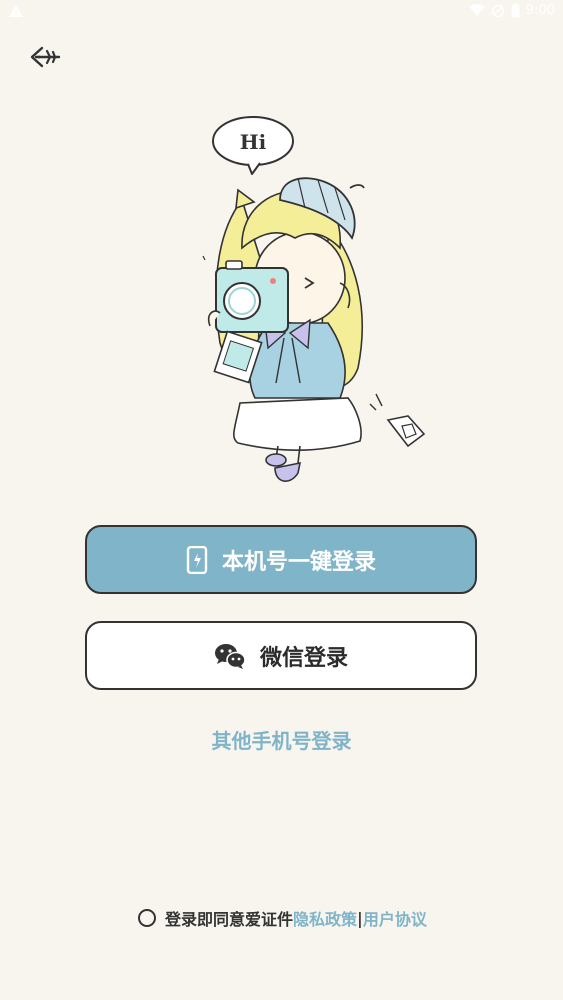 The height and width of the screenshot is (1000, 563). I want to click on signal-icon, so click(497, 10).